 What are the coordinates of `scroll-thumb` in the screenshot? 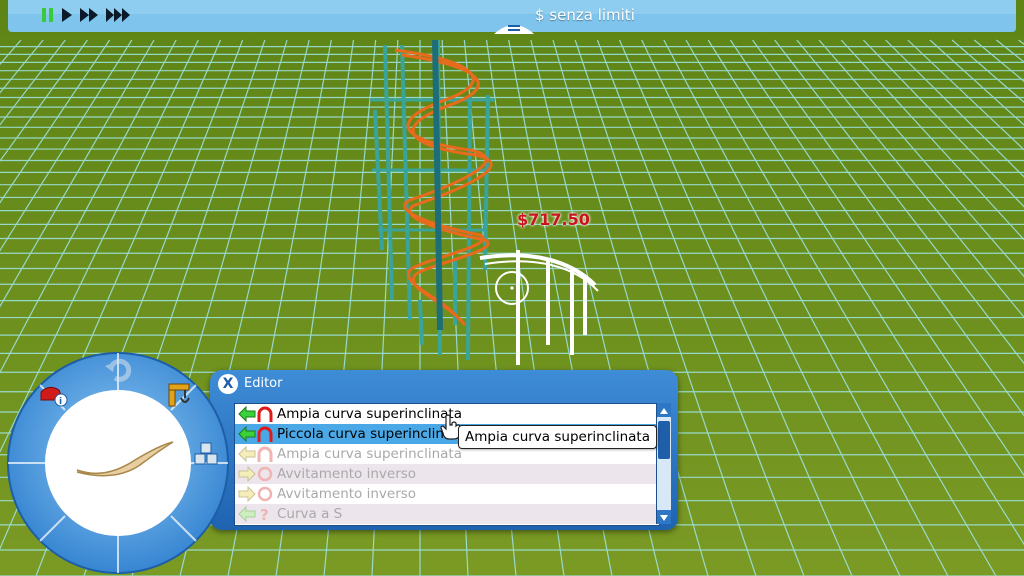 It's located at (664, 440).